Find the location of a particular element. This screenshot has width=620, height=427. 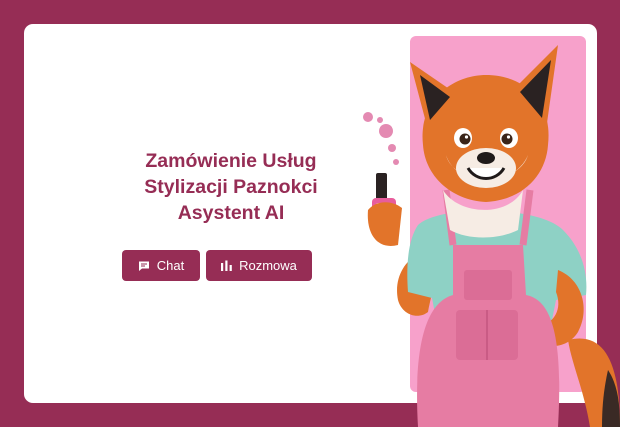

chat-bubble-icon is located at coordinates (144, 266).